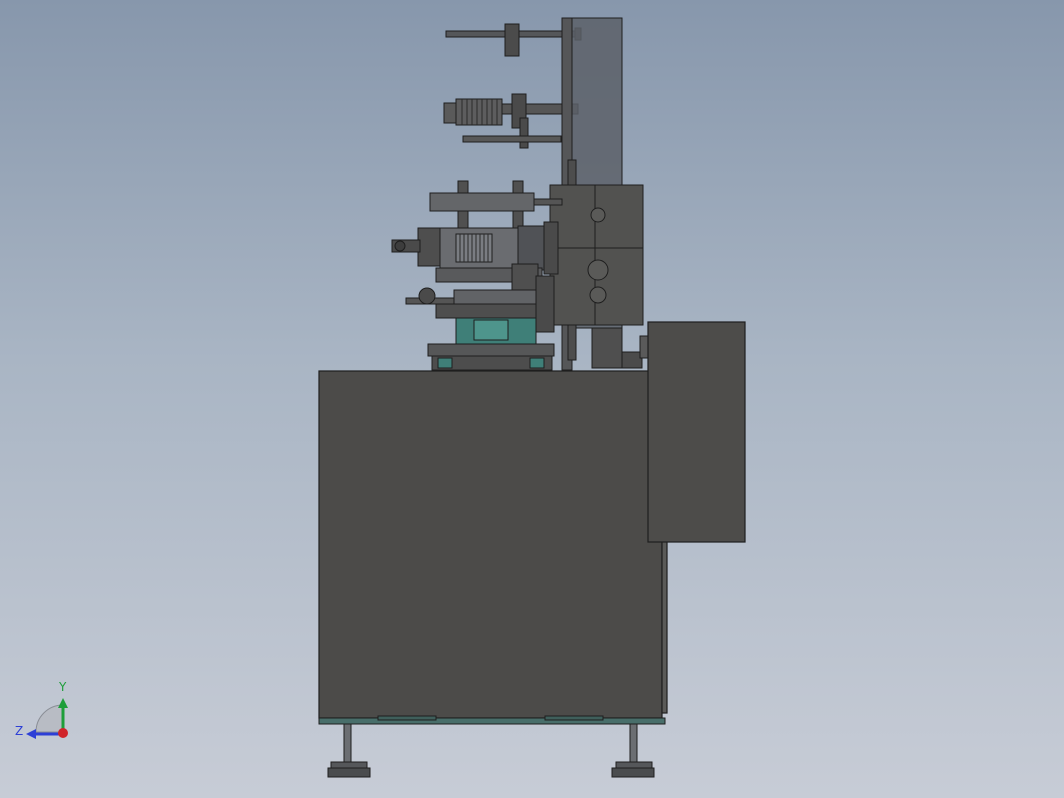 This screenshot has height=798, width=1064. What do you see at coordinates (496, 202) in the screenshot?
I see `upper-cylinder` at bounding box center [496, 202].